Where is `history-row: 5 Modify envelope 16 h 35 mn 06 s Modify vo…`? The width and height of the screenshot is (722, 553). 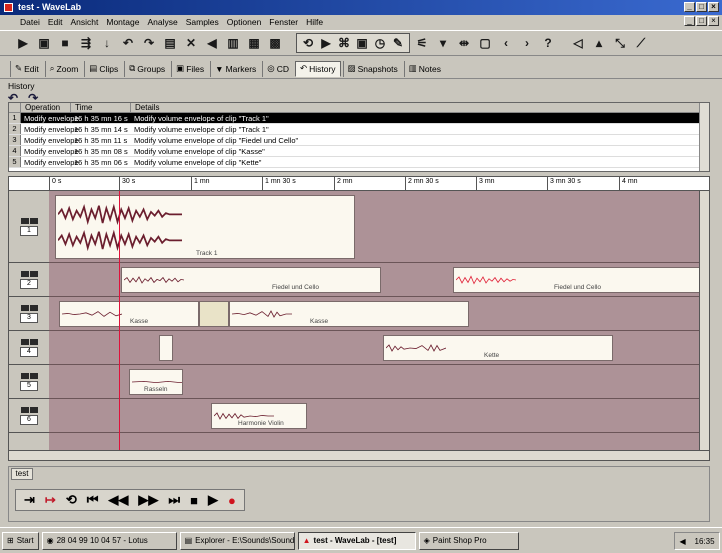
history-row: 5 Modify envelope 16 h 35 mn 06 s Modify vo… is located at coordinates (359, 162).